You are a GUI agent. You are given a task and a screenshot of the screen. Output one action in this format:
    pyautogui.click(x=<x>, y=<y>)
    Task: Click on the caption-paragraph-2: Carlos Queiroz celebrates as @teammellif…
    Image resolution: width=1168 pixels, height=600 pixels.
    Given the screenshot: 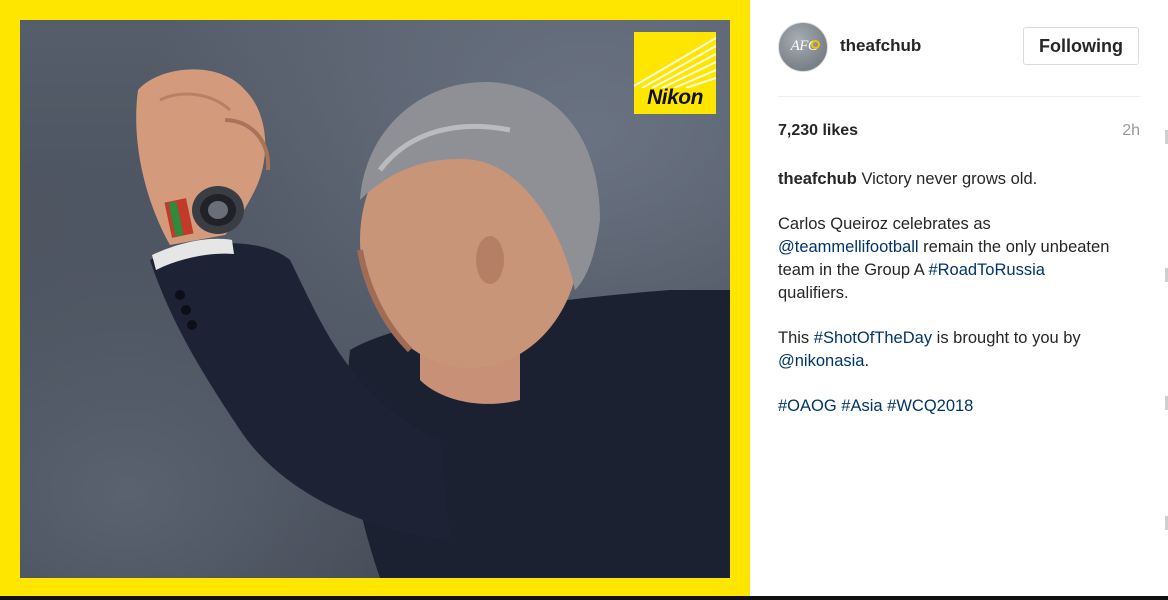 What is the action you would take?
    pyautogui.click(x=948, y=259)
    